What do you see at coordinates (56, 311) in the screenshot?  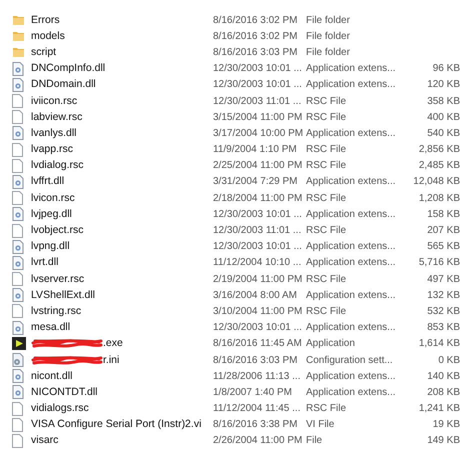 I see `file-name: lvstring.rsc` at bounding box center [56, 311].